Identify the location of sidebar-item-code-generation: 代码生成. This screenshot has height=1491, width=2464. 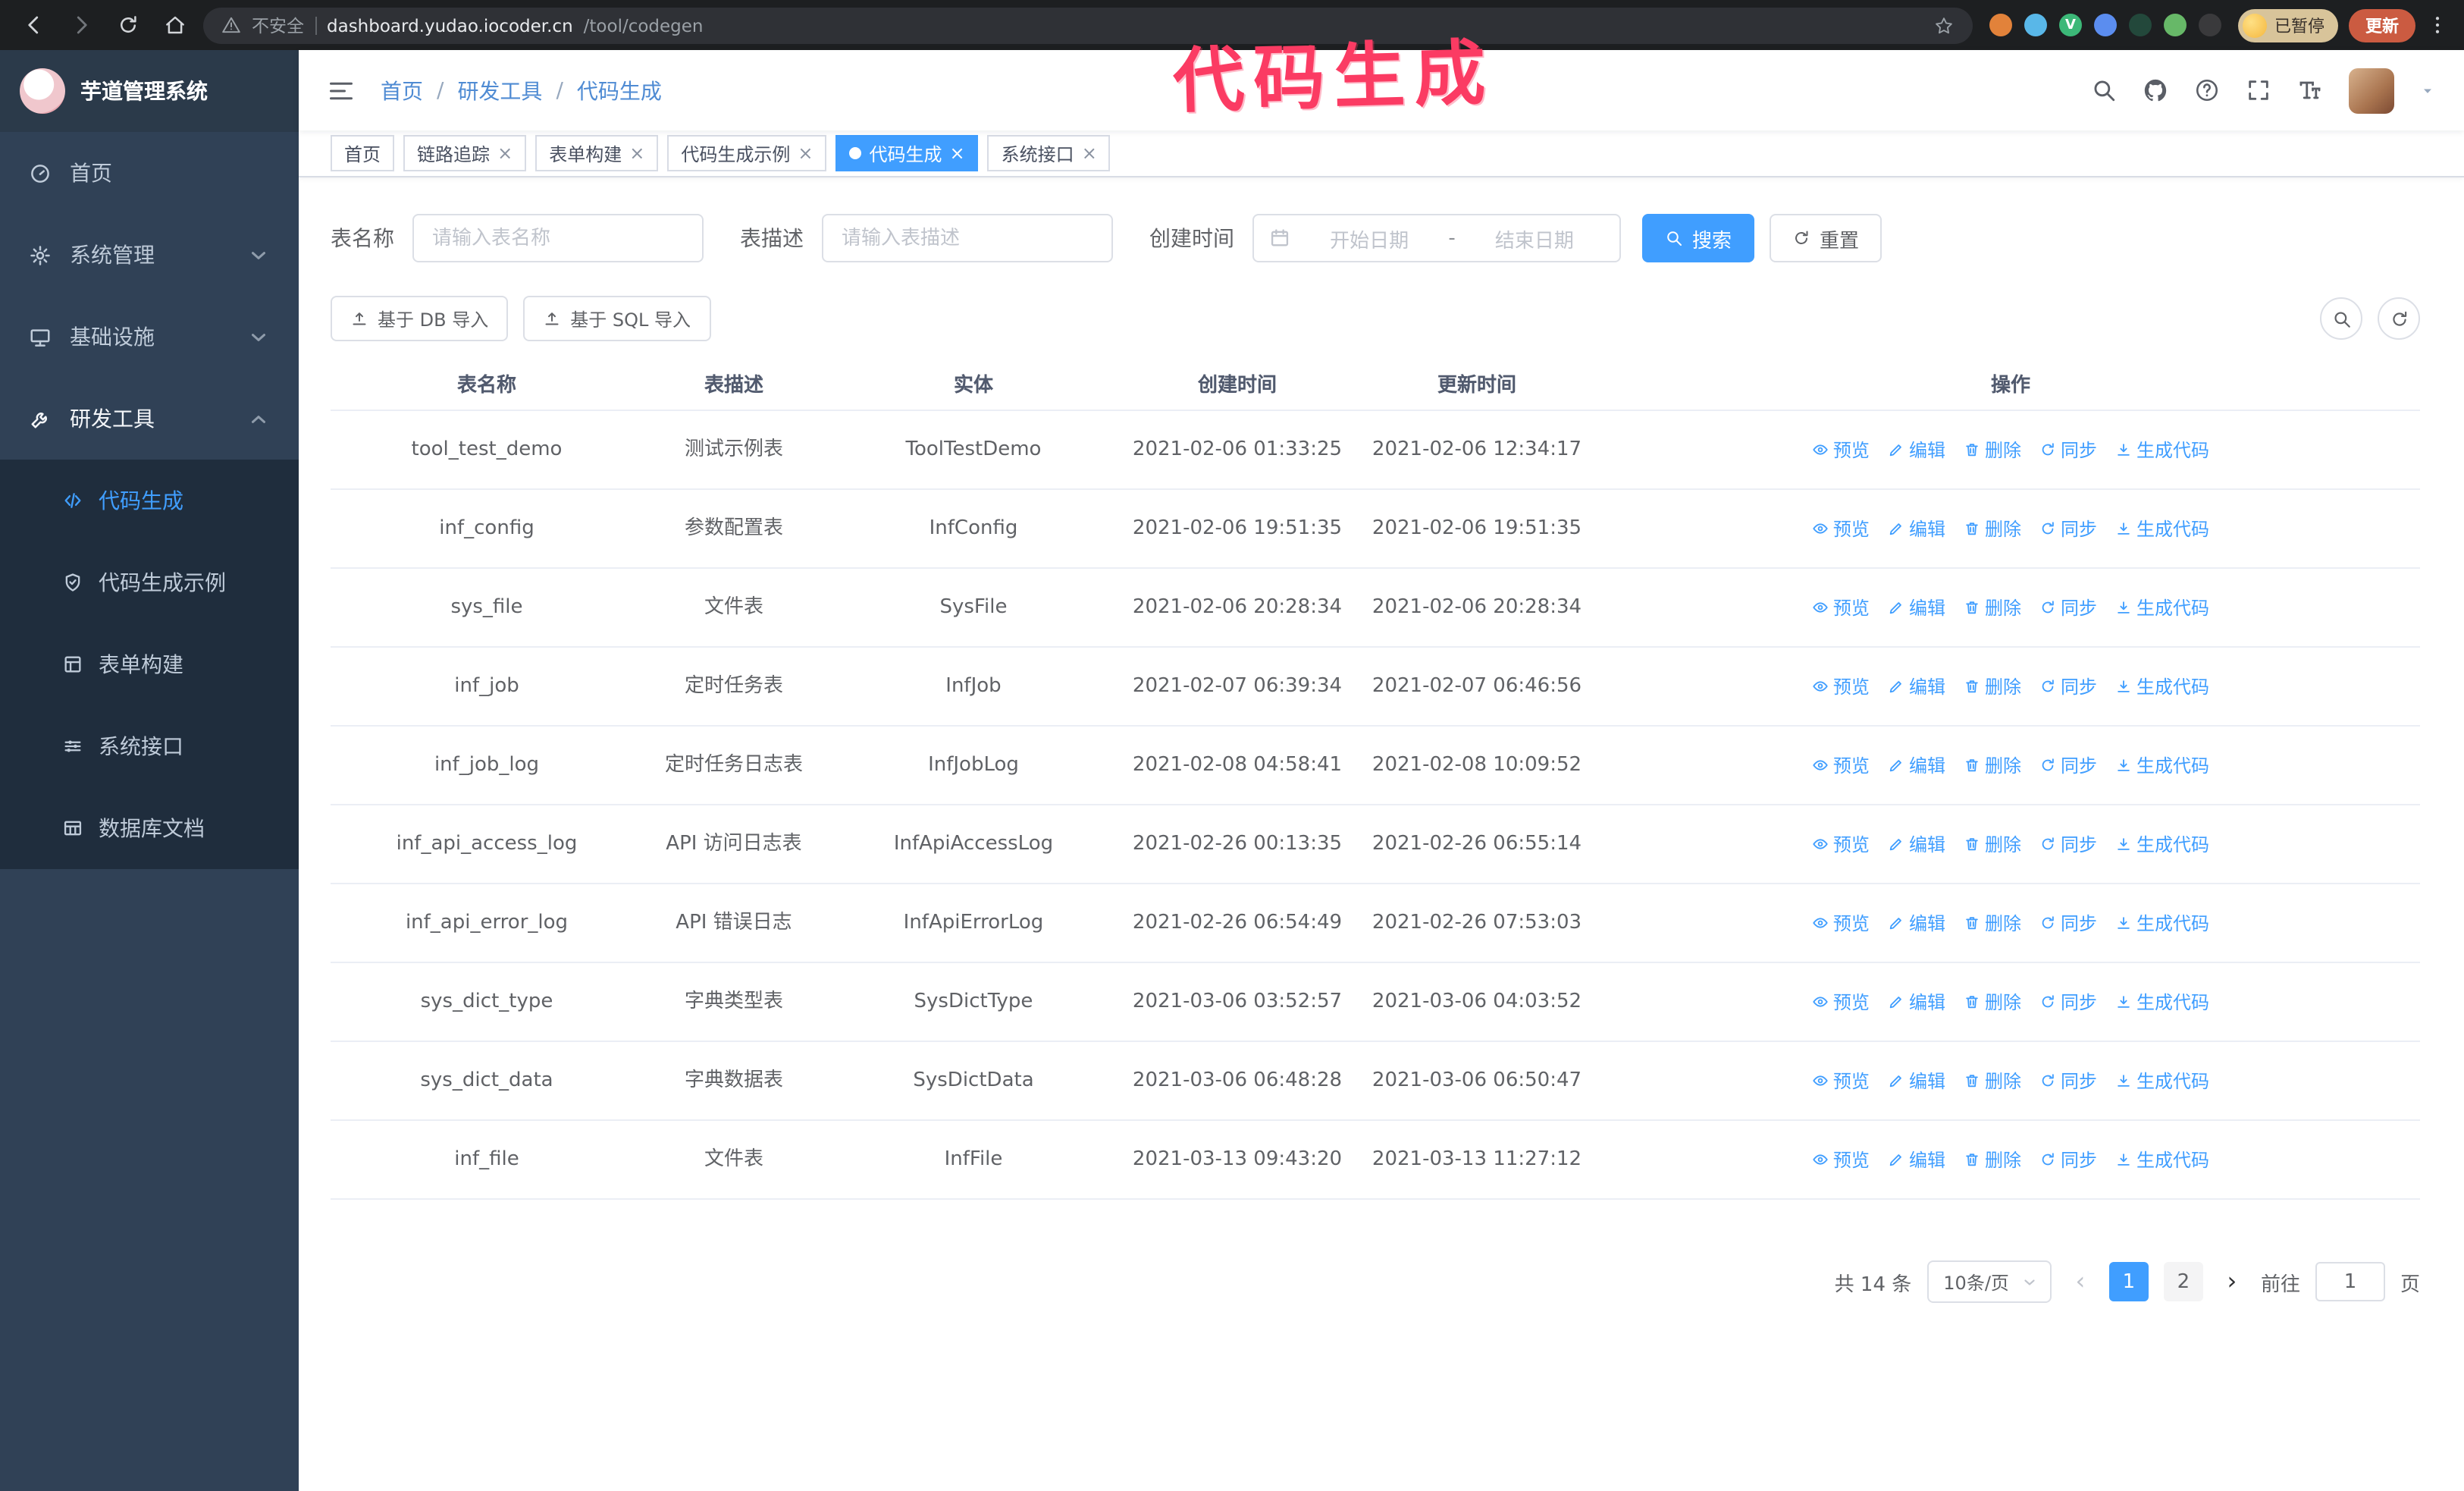
(150, 500).